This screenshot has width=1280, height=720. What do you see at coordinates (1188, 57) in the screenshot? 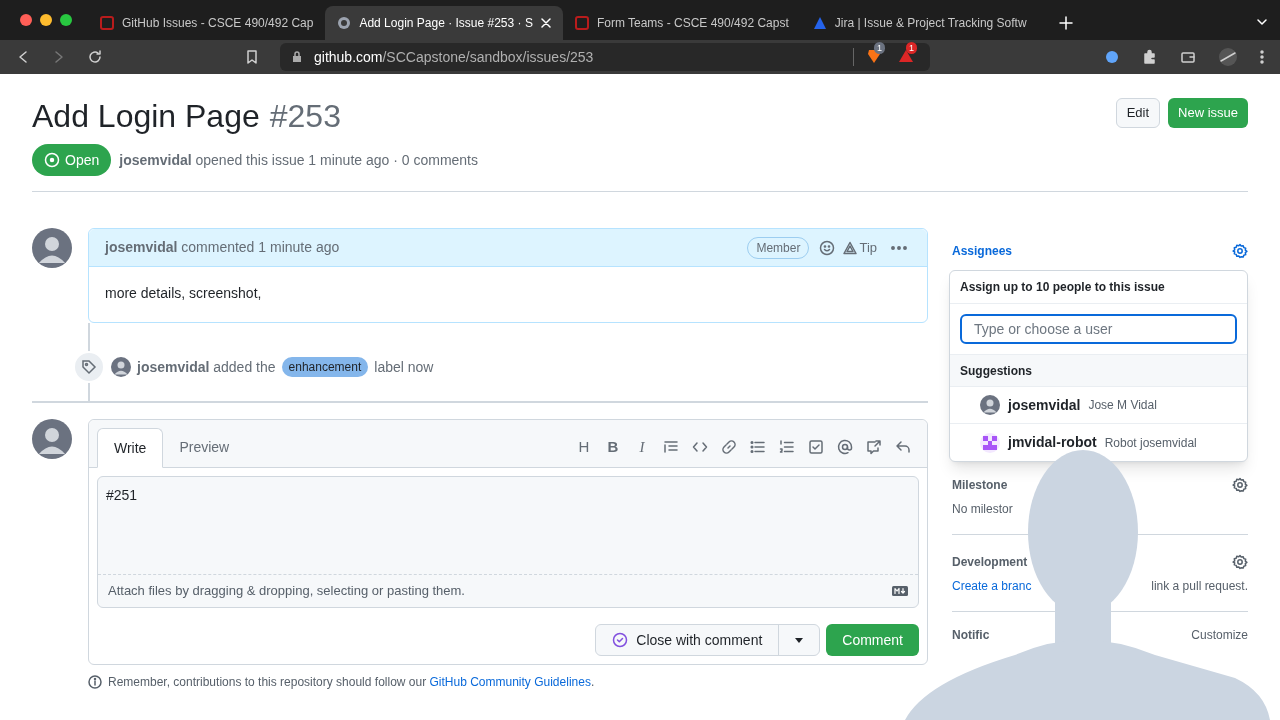
I see `wallet-icon` at bounding box center [1188, 57].